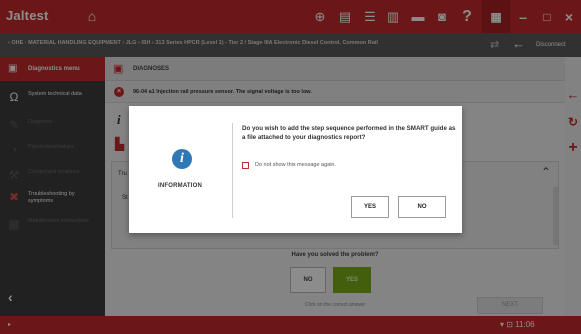 This screenshot has width=581, height=334. What do you see at coordinates (182, 159) in the screenshot?
I see `info-icon: i` at bounding box center [182, 159].